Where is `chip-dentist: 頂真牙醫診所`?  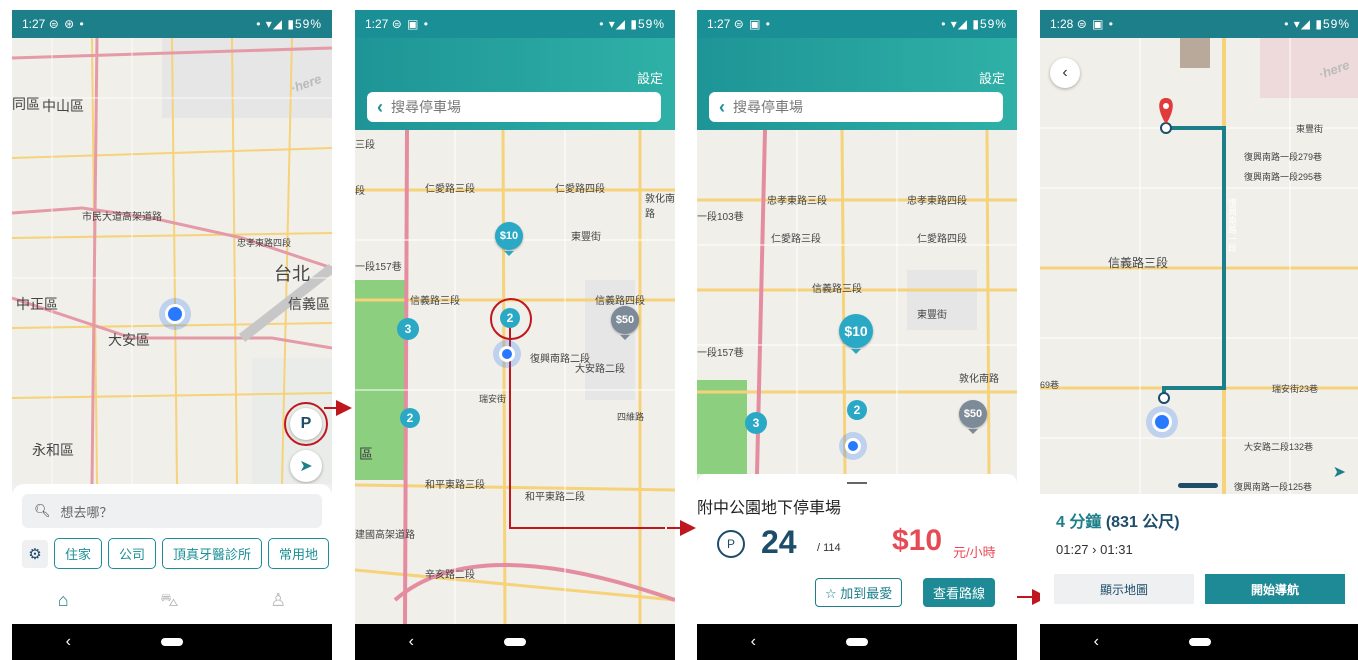
chip-dentist: 頂真牙醫診所 is located at coordinates (212, 553).